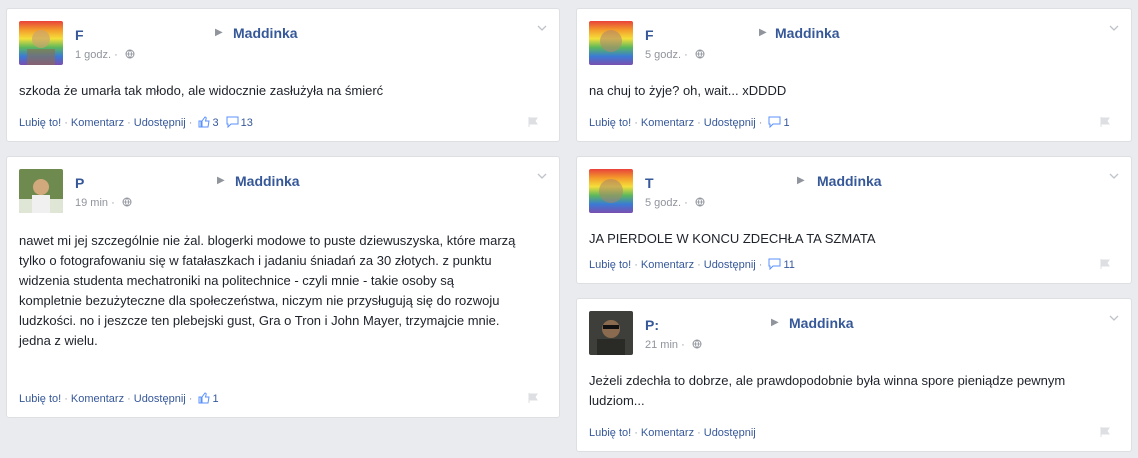 The height and width of the screenshot is (458, 1138). What do you see at coordinates (688, 90) in the screenshot?
I see `post-text: na chuj to żyje? oh, wait... xDDDD` at bounding box center [688, 90].